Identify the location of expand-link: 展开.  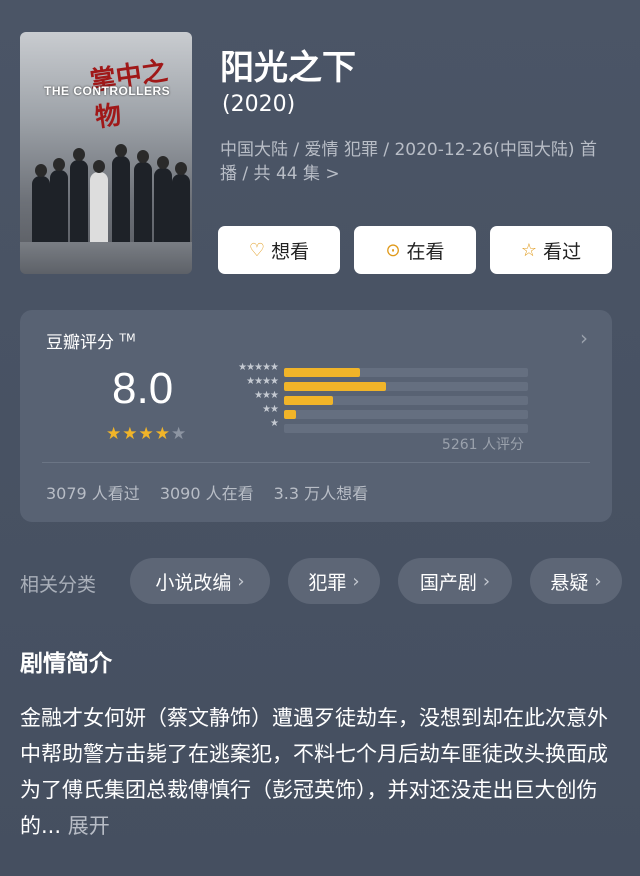
(89, 826).